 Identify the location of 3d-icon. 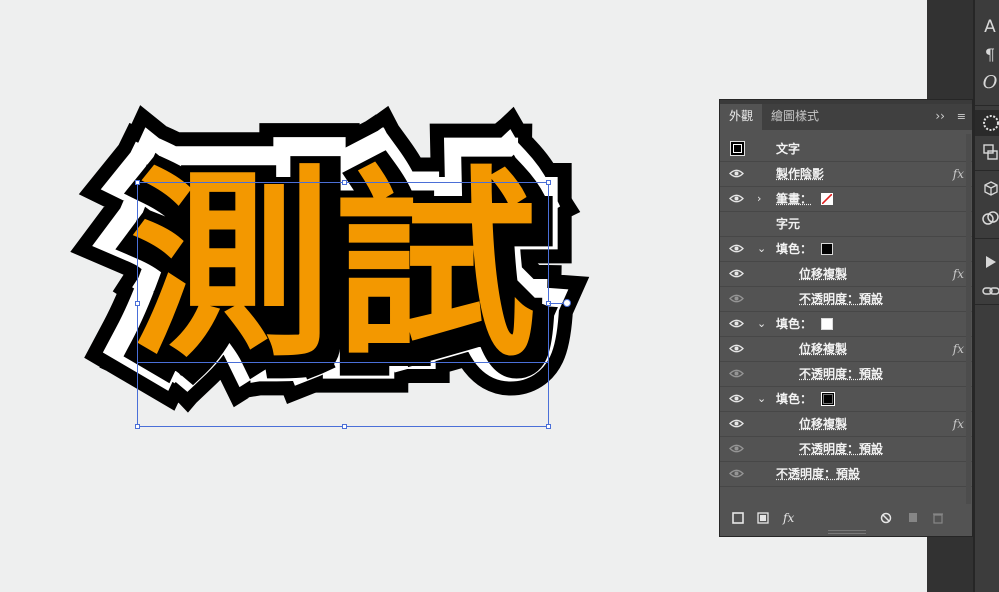
(991, 191).